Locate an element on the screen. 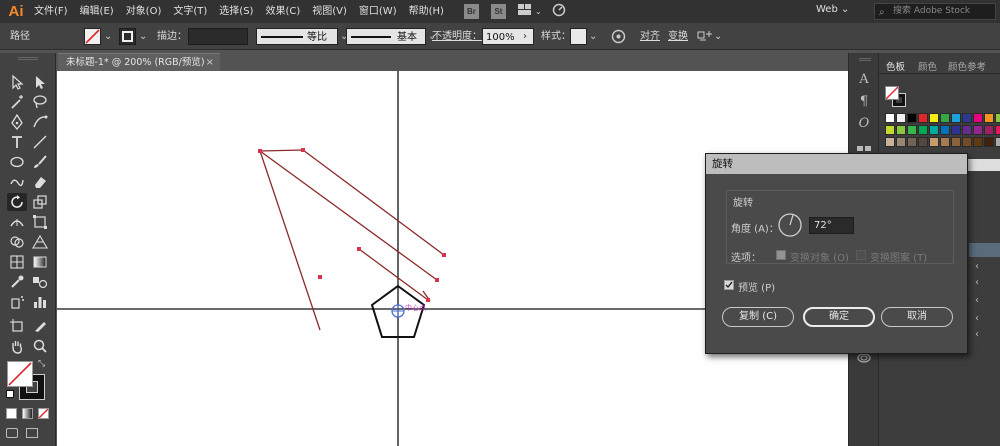  tab-color-guide: 颜色参考 is located at coordinates (967, 66).